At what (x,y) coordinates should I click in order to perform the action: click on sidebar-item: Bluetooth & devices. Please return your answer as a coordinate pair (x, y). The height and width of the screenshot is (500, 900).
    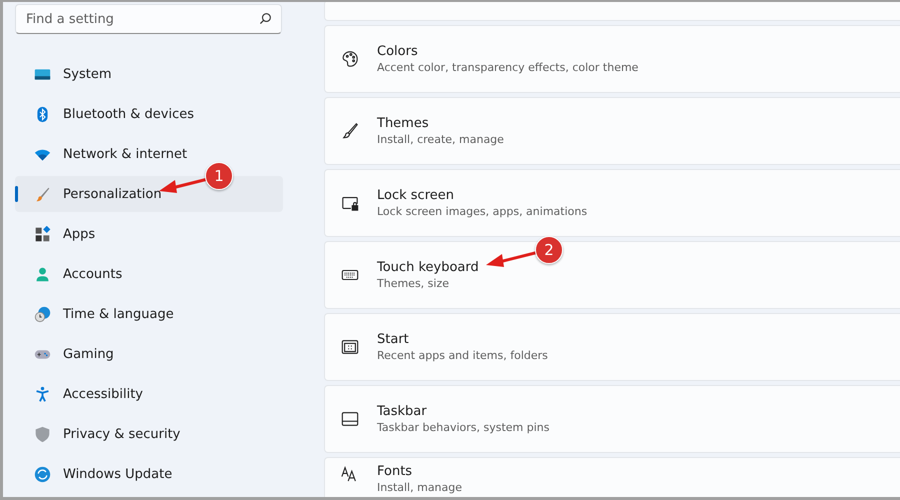
    Looking at the image, I should click on (149, 114).